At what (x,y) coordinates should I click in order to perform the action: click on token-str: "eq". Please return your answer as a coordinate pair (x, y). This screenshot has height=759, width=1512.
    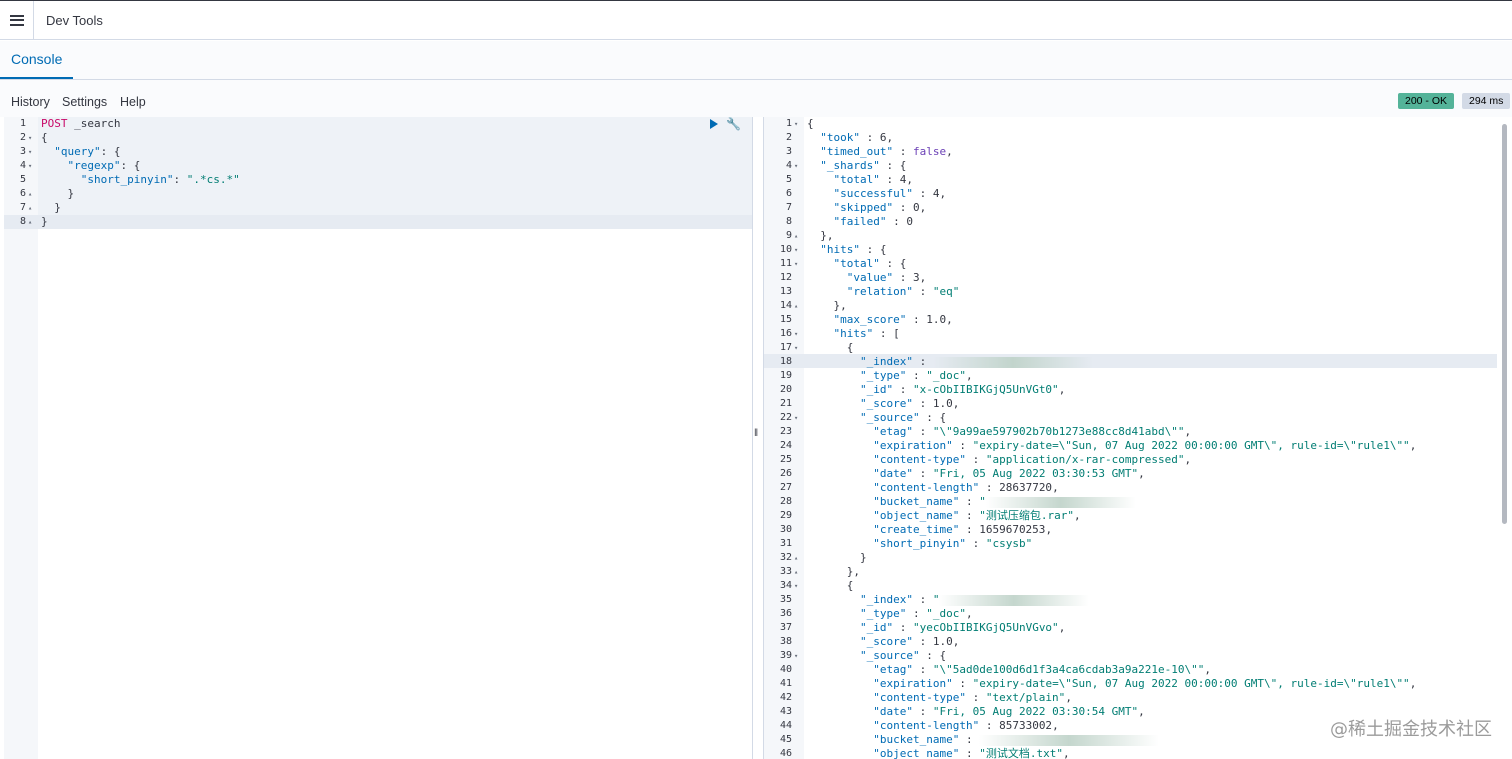
    Looking at the image, I should click on (946, 291).